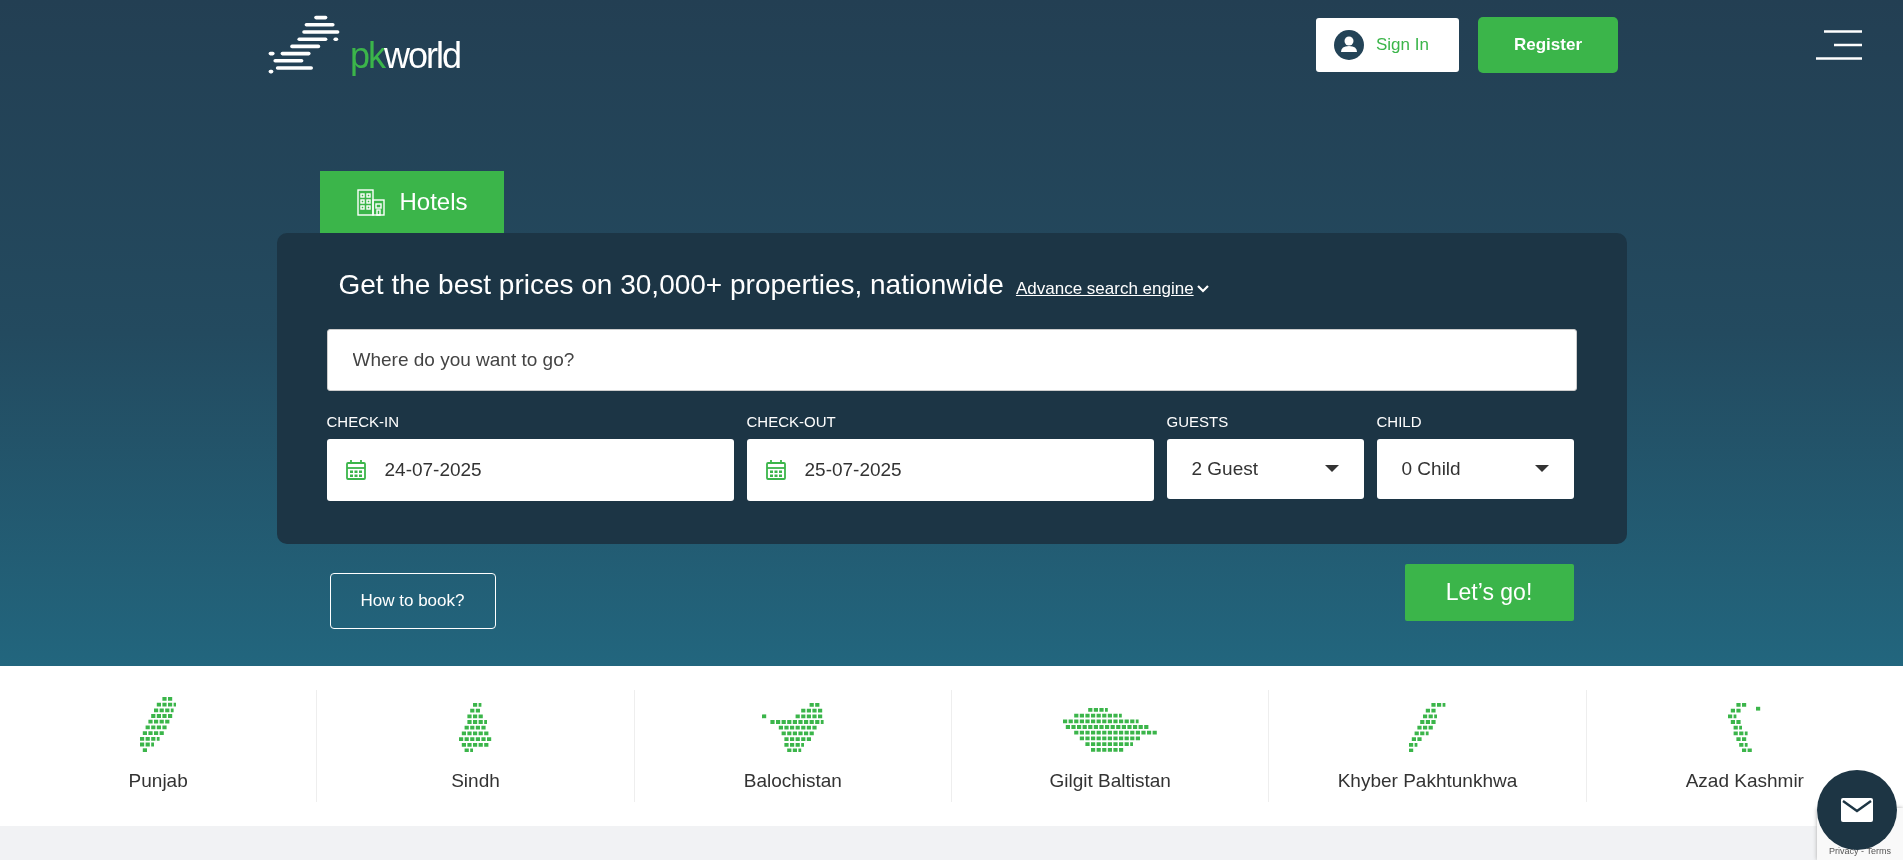 The width and height of the screenshot is (1903, 860). What do you see at coordinates (1475, 469) in the screenshot?
I see `select-field: 0 Child` at bounding box center [1475, 469].